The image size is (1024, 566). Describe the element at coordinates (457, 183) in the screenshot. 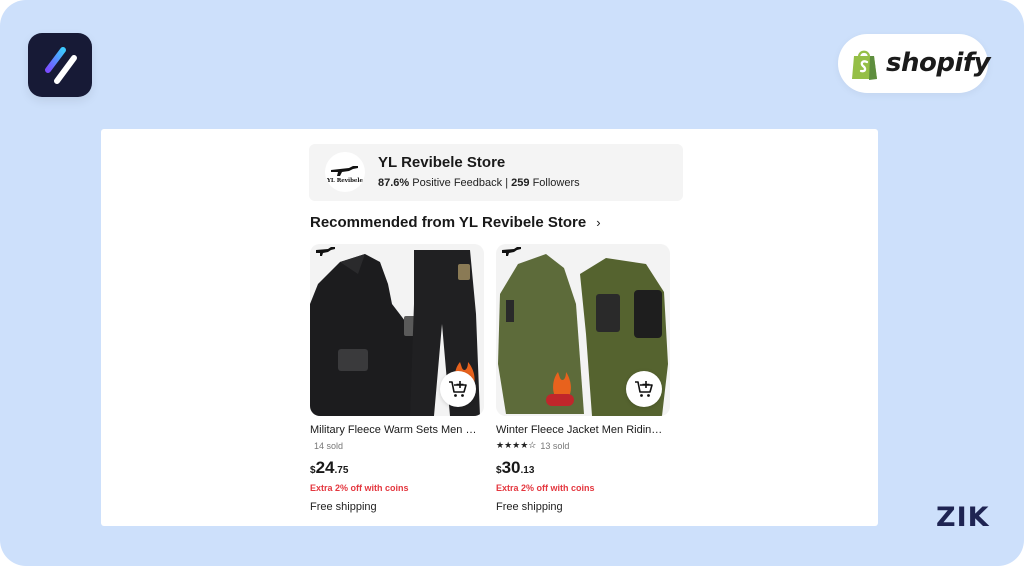

I see `feedback-label: Positive Feedback` at that location.